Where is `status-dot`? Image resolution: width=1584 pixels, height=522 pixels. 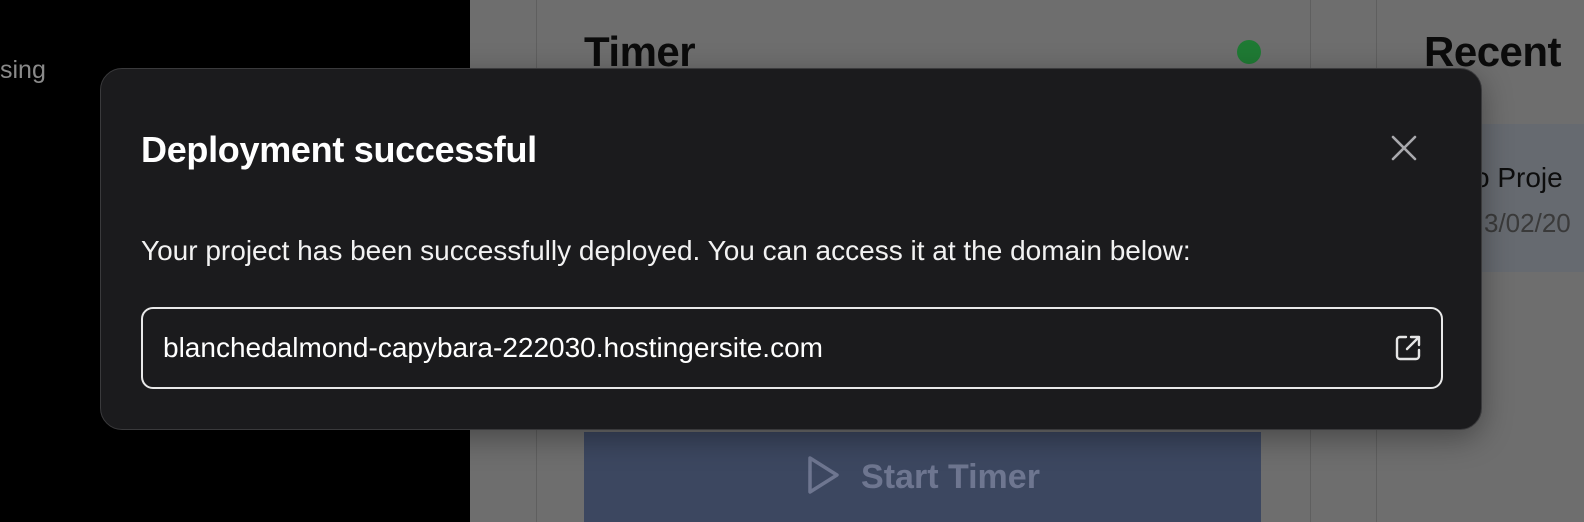
status-dot is located at coordinates (1249, 52).